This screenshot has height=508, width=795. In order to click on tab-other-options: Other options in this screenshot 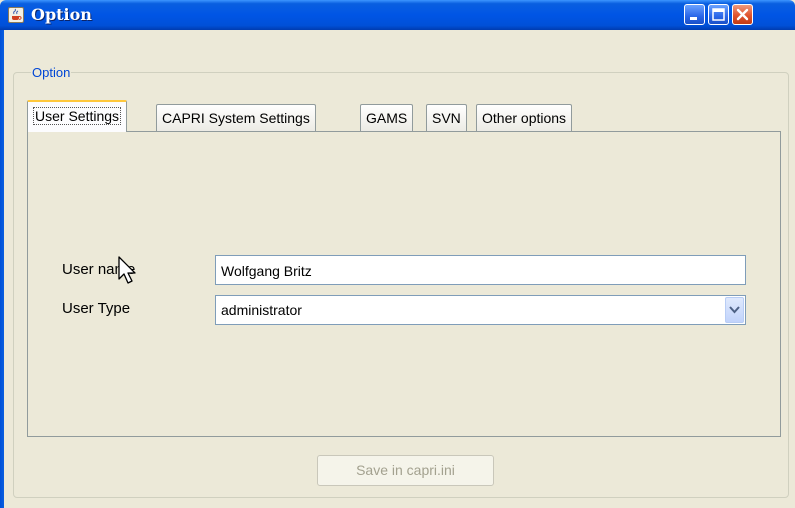, I will do `click(524, 117)`.